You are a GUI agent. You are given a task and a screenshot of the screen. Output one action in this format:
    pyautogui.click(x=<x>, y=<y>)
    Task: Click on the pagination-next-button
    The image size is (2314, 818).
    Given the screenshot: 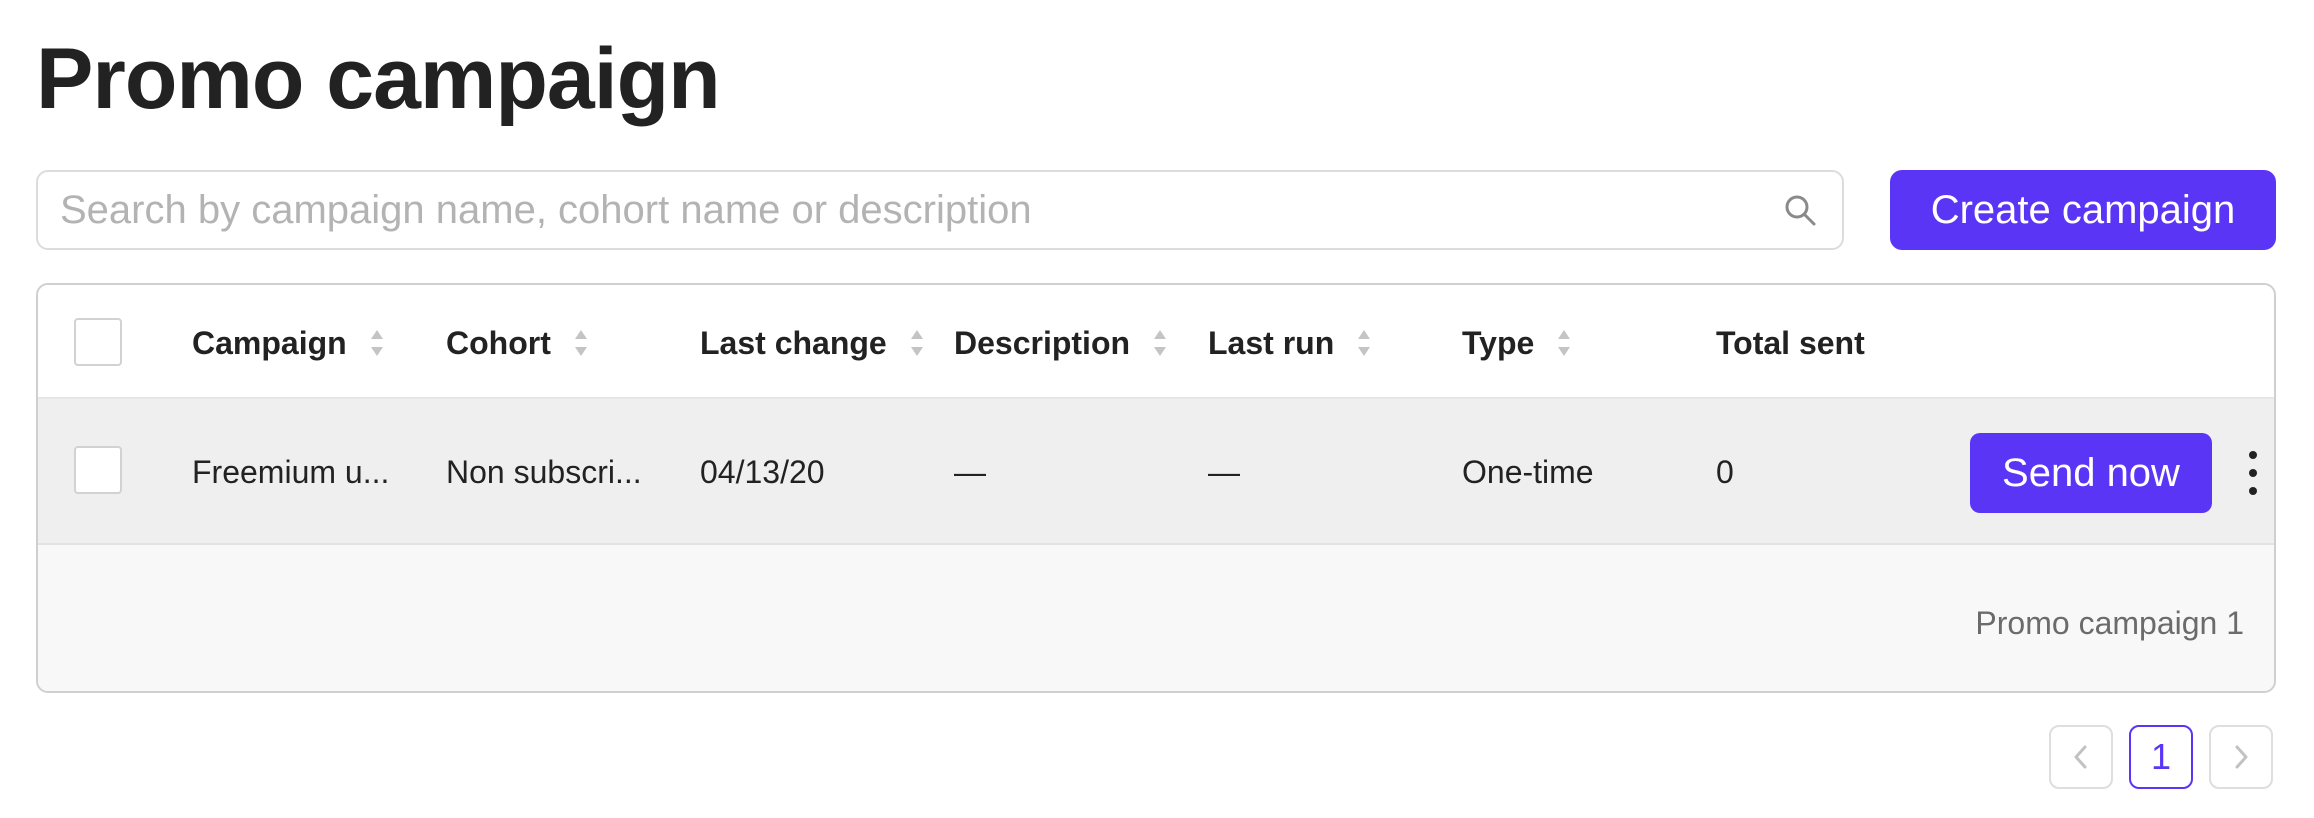 What is the action you would take?
    pyautogui.click(x=2241, y=757)
    